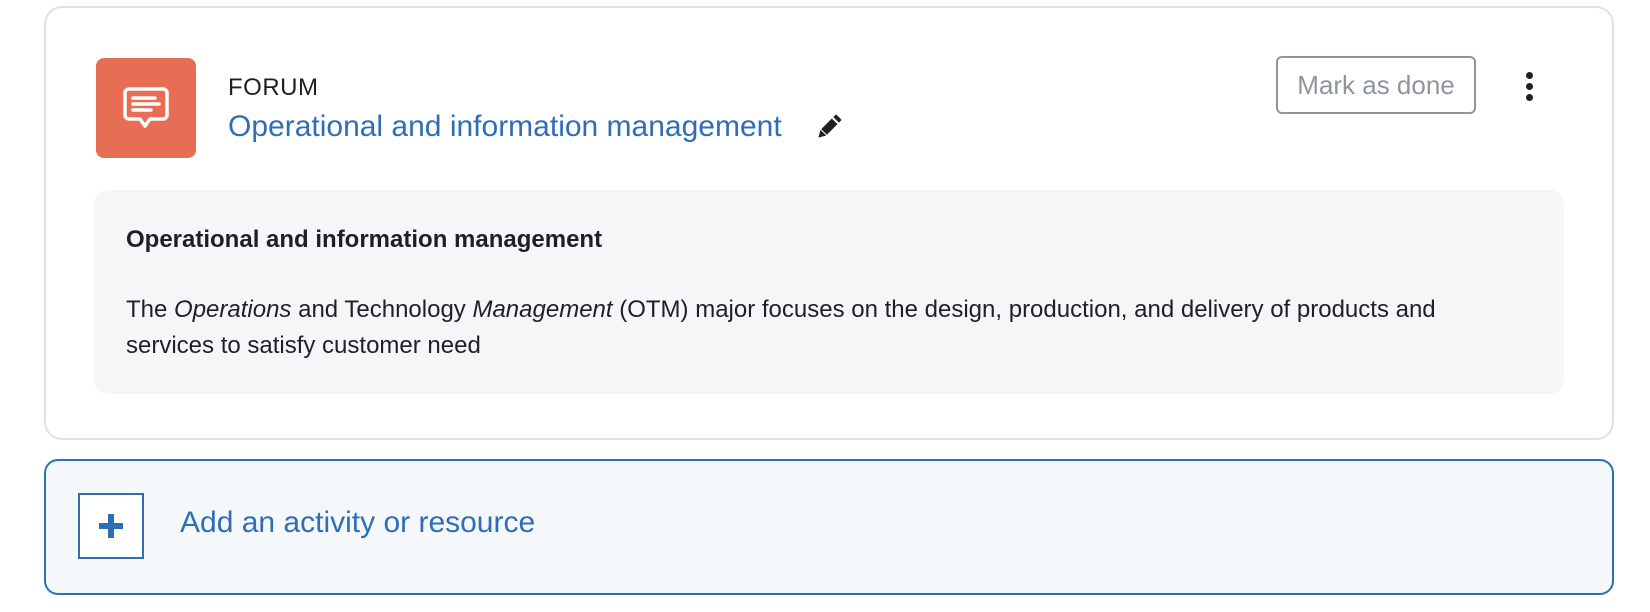  Describe the element at coordinates (146, 108) in the screenshot. I see `forum-chat-icon` at that location.